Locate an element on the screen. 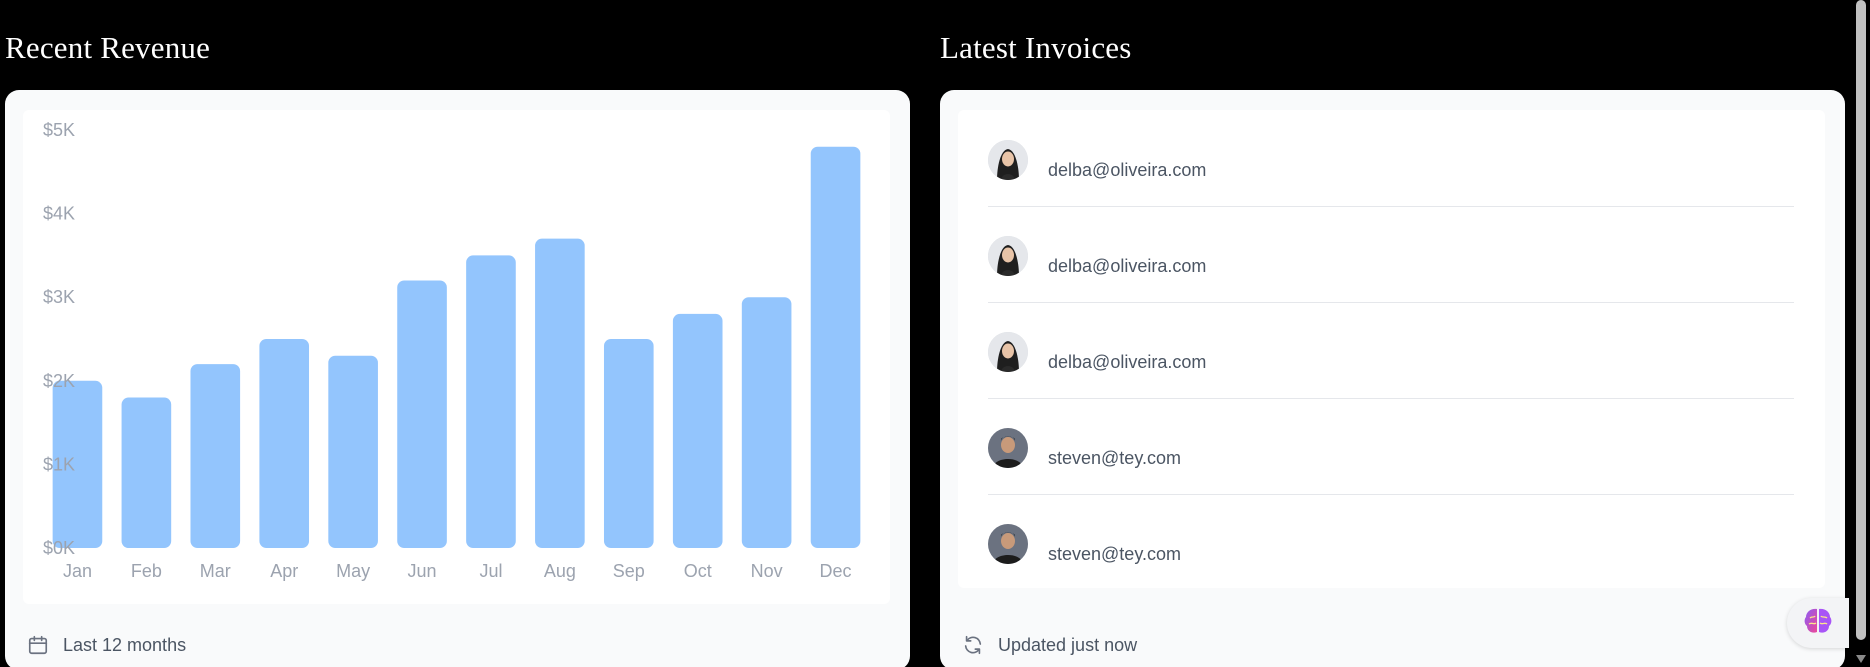  revenue-footer-label: Last 12 months is located at coordinates (125, 644).